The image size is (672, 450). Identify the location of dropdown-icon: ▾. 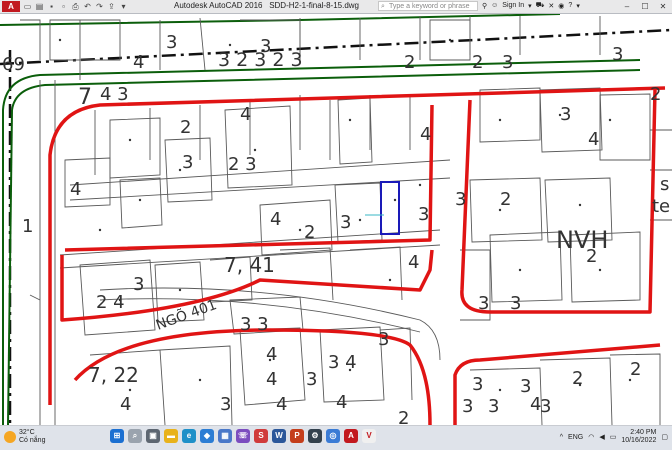
(123, 6).